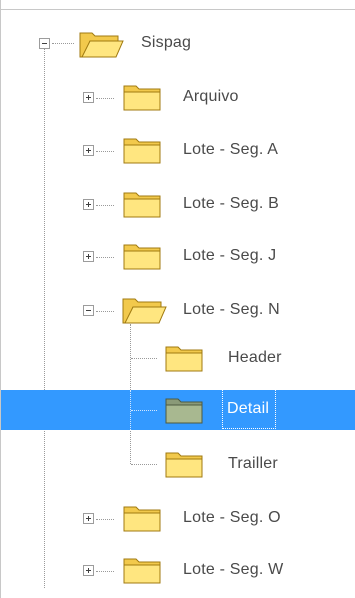  I want to click on tree-node-label: Lote - Seg. N, so click(231, 309).